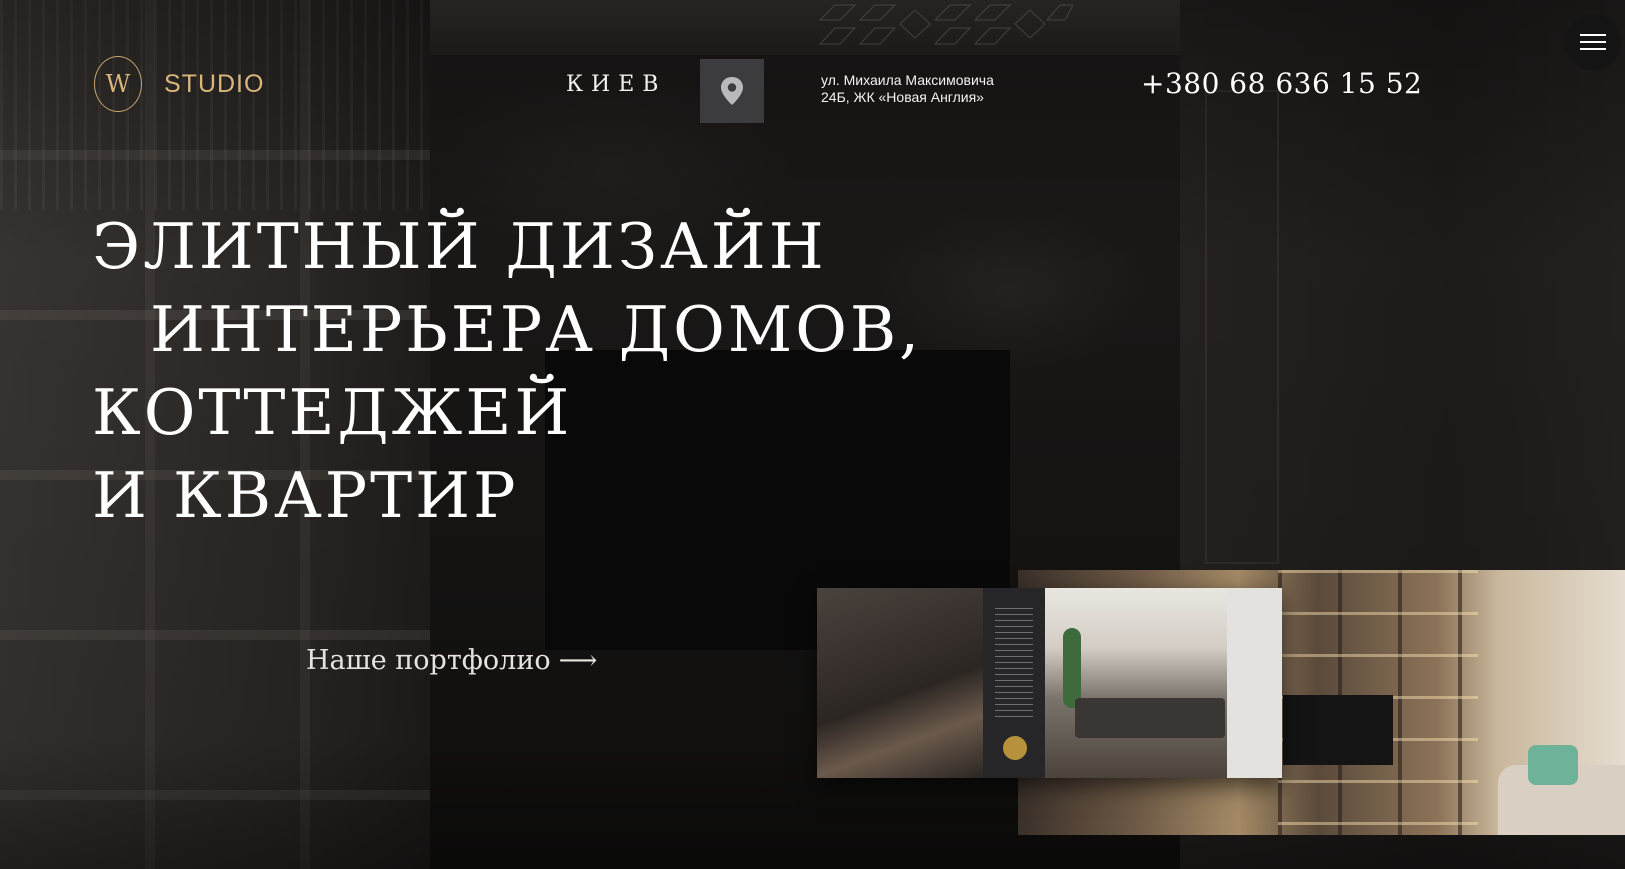  I want to click on photo-pillow, so click(1553, 765).